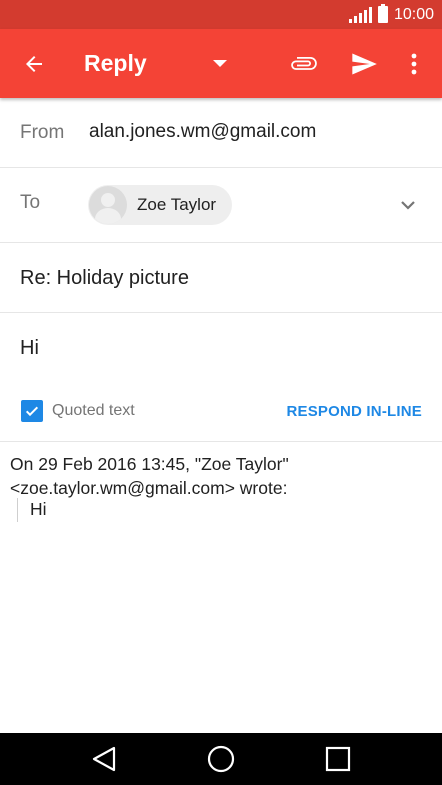  I want to click on from-label: From, so click(42, 132).